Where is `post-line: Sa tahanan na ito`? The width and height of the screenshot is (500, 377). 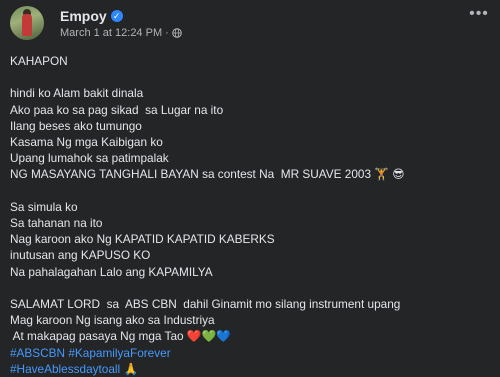
post-line: Sa tahanan na ito is located at coordinates (56, 223).